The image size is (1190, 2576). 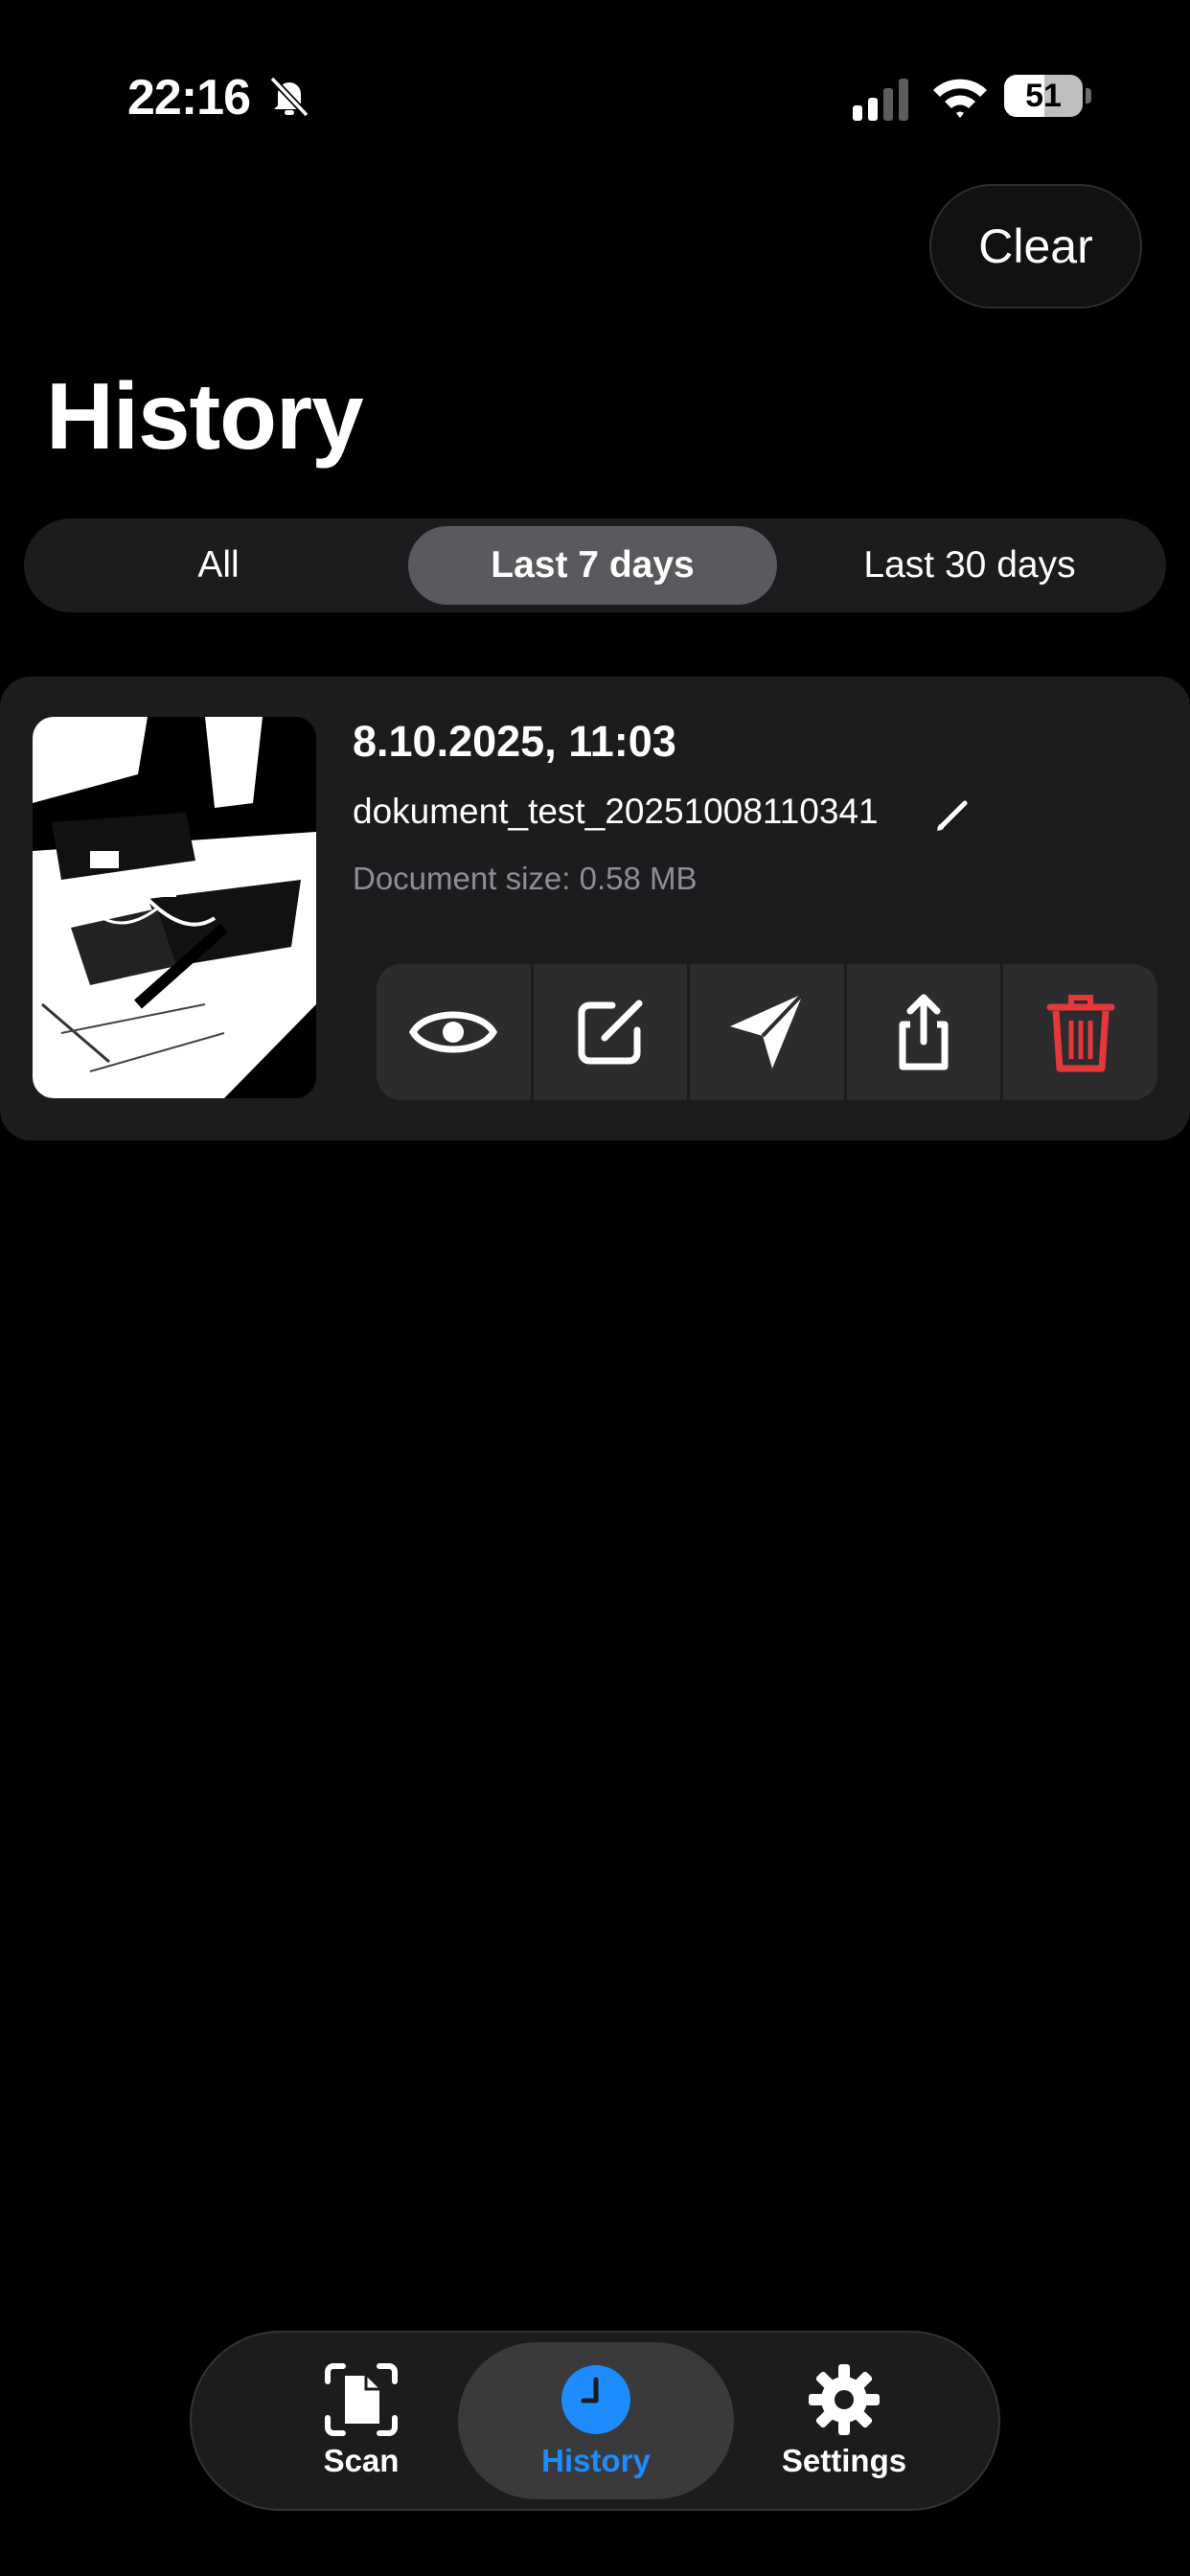 I want to click on document-actions, so click(x=767, y=1032).